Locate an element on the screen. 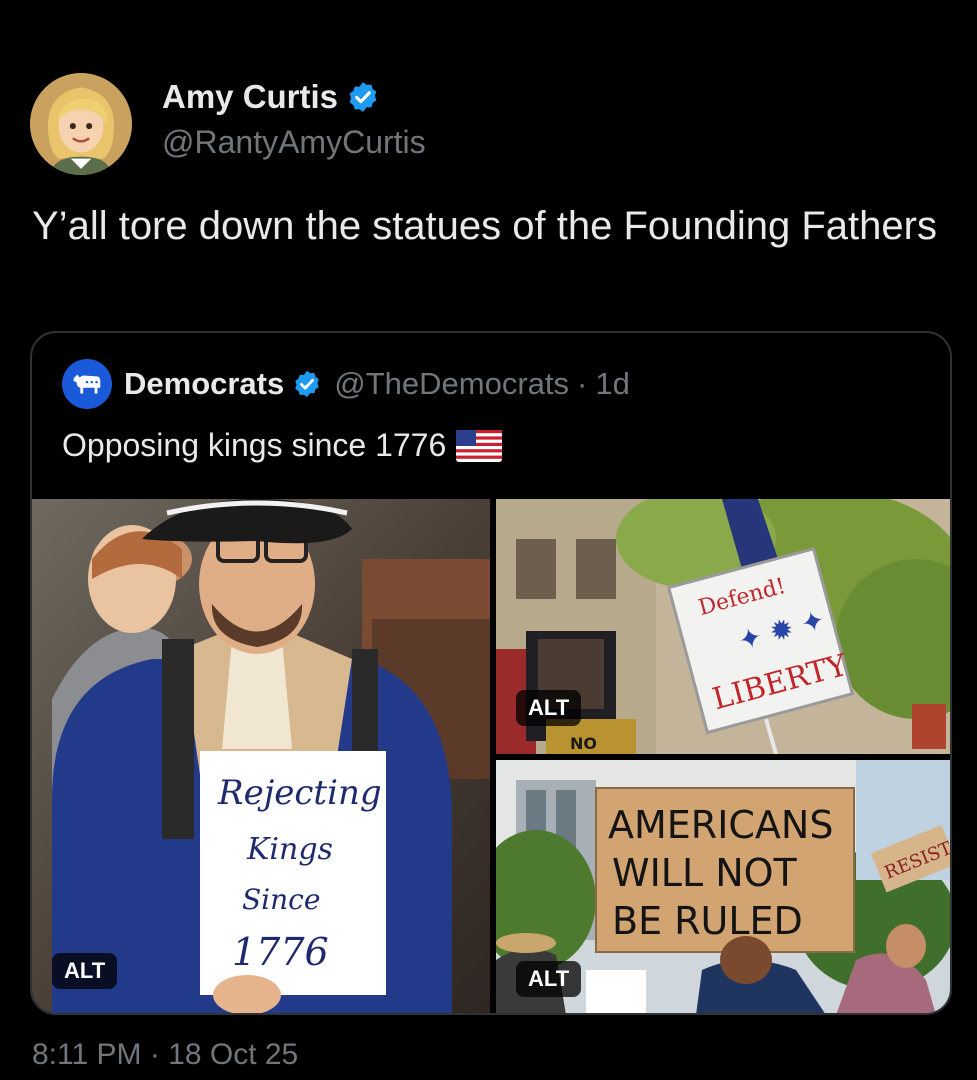 Image resolution: width=977 pixels, height=1080 pixels. sign-text-line: AMERICANS is located at coordinates (720, 825).